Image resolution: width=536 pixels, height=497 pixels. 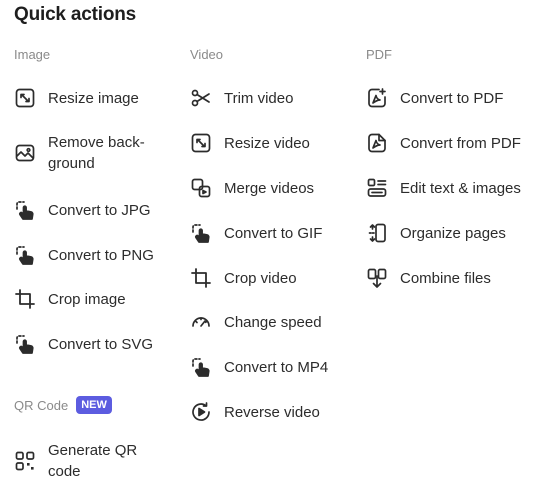 I want to click on action-label: Convert to SVG, so click(x=101, y=344).